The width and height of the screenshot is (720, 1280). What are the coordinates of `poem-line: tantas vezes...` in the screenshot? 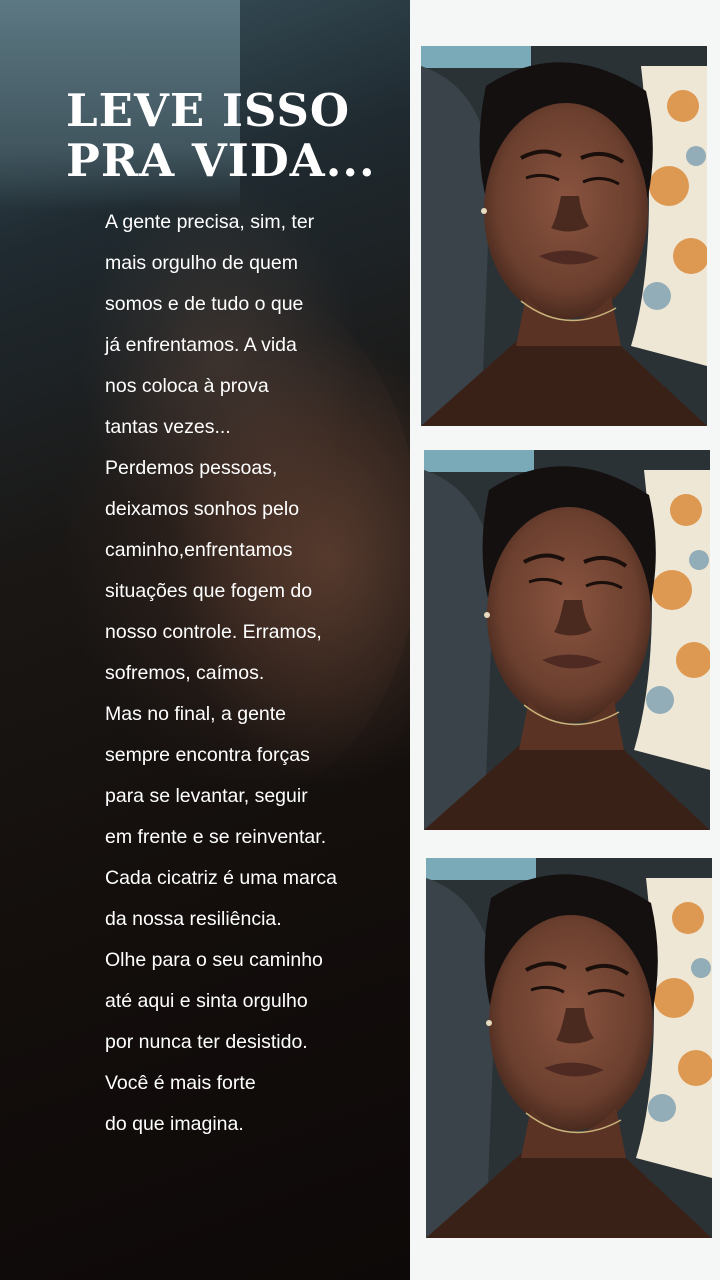 It's located at (168, 427).